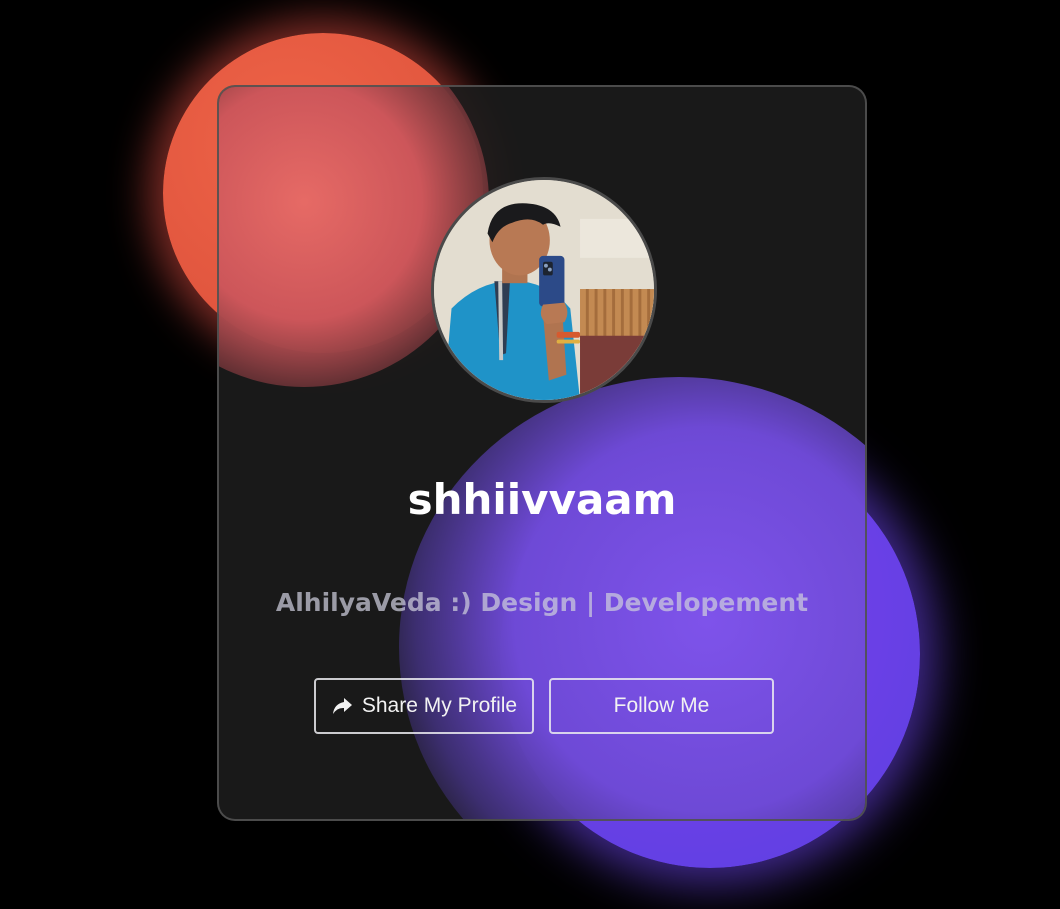 The image size is (1060, 909). I want to click on share-profile-label: Share My Profile, so click(439, 705).